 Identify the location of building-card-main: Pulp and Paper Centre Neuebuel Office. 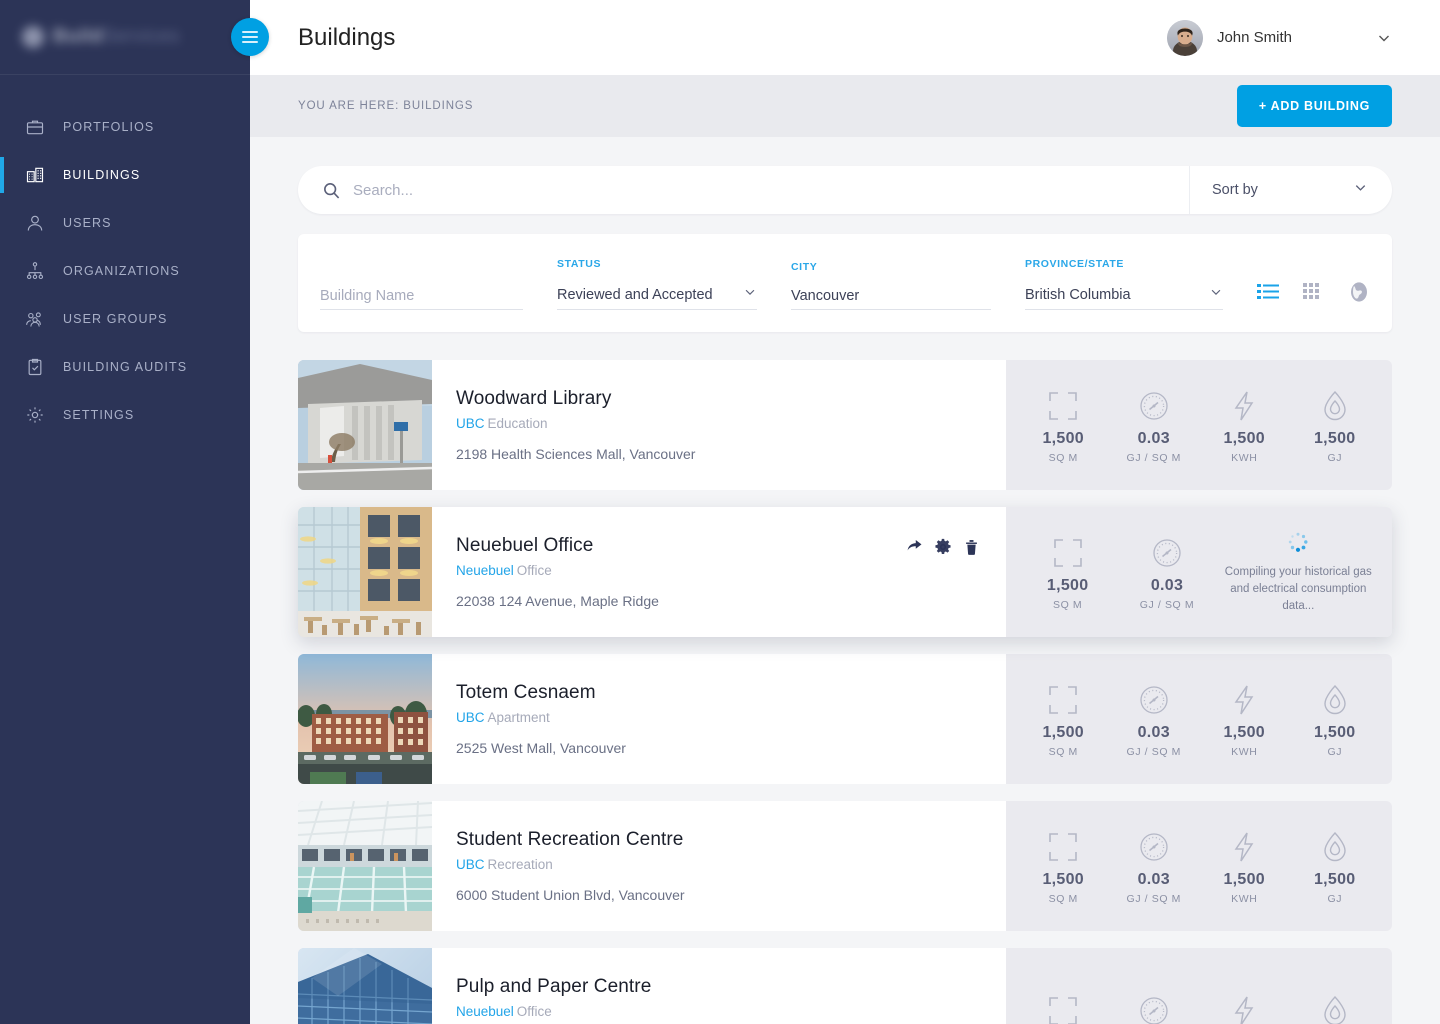
(652, 986).